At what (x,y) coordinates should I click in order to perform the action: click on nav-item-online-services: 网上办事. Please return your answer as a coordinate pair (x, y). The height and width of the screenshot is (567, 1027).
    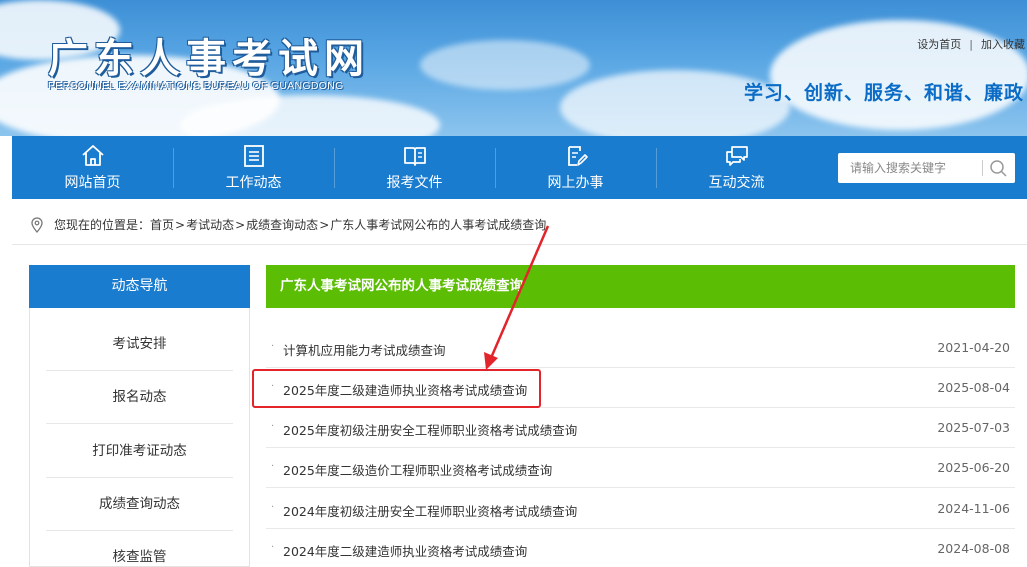
    Looking at the image, I should click on (575, 167).